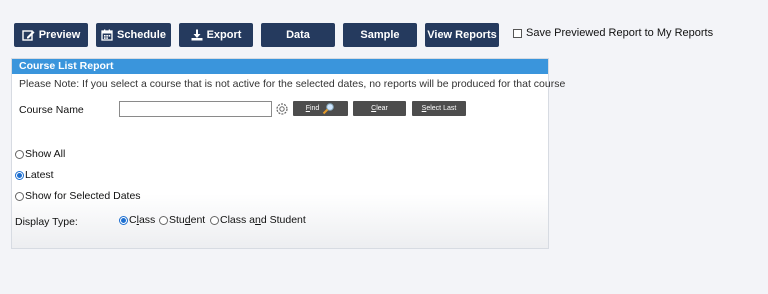 The image size is (768, 294). I want to click on select-last-label: Select Last, so click(439, 108).